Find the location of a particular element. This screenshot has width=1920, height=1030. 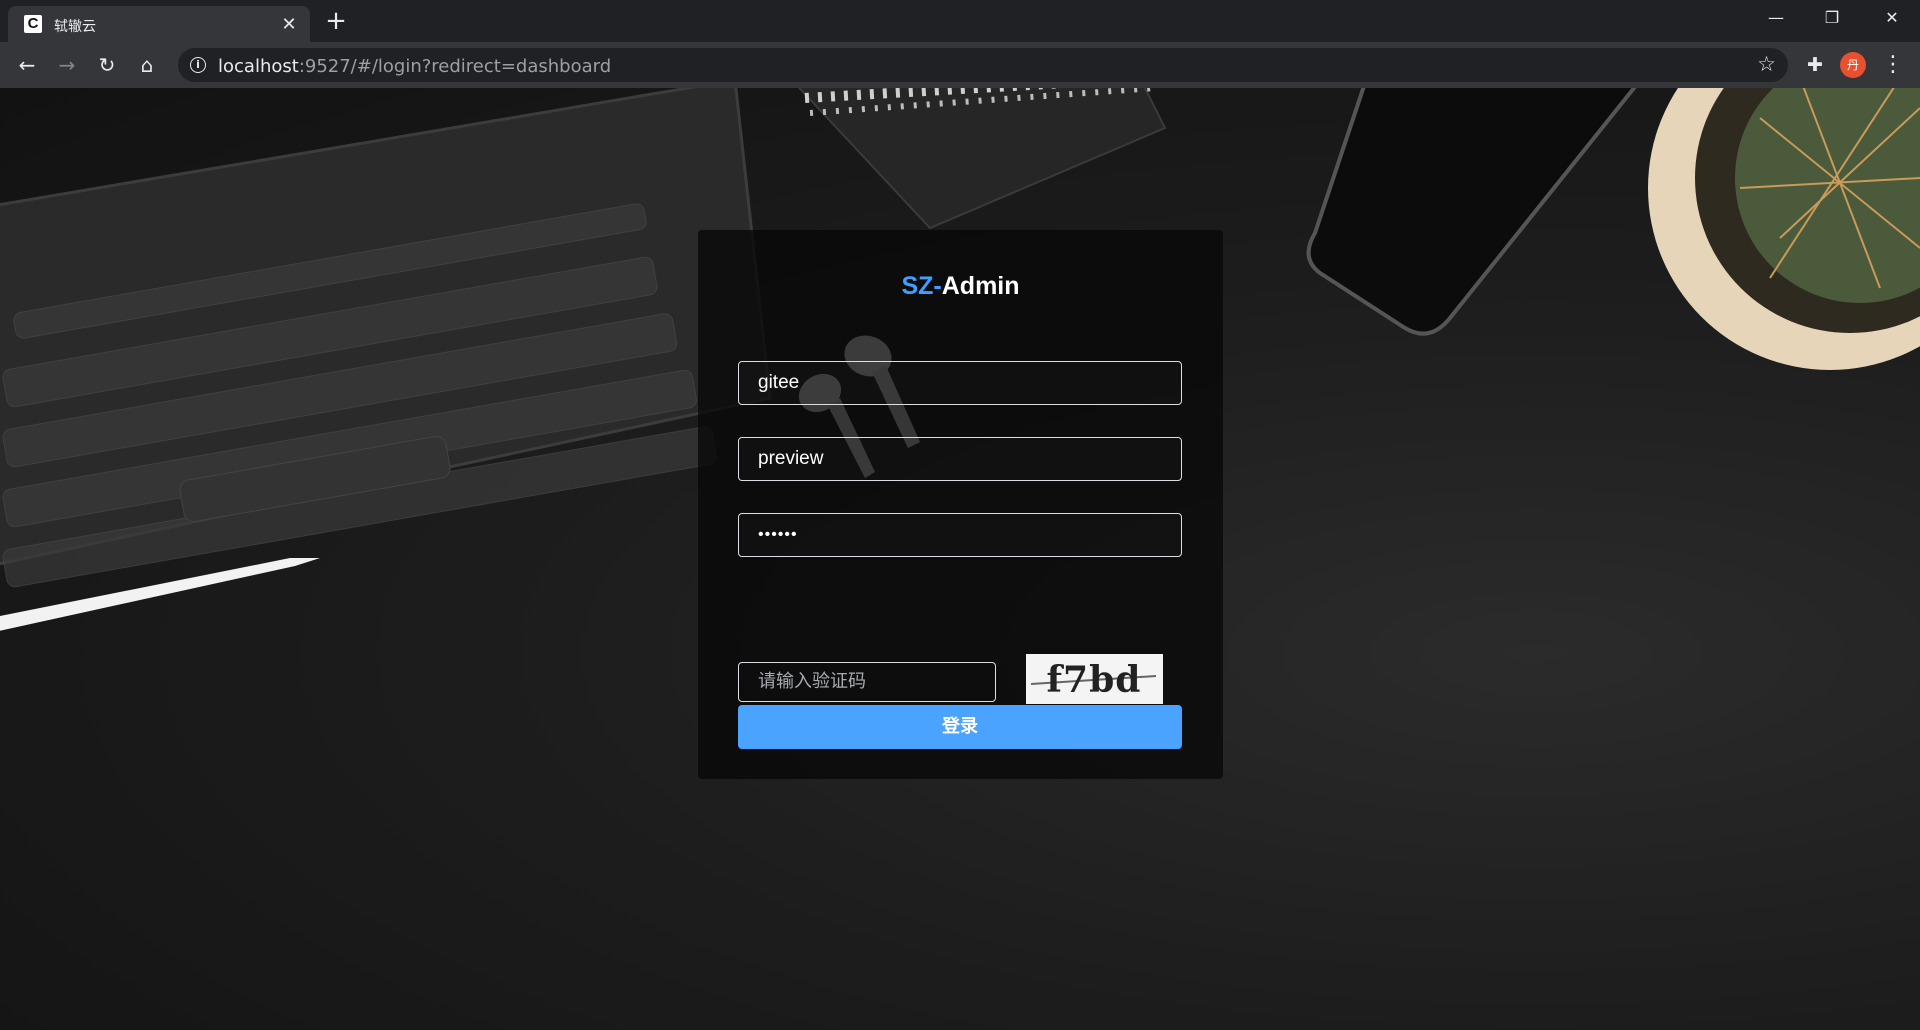

new-tab-button: + is located at coordinates (336, 22).